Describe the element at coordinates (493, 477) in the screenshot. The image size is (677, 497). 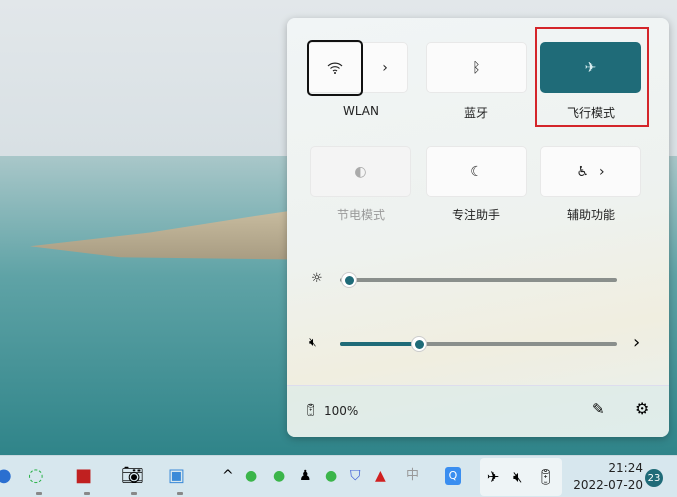
I see `airplane-icon: ✈` at that location.